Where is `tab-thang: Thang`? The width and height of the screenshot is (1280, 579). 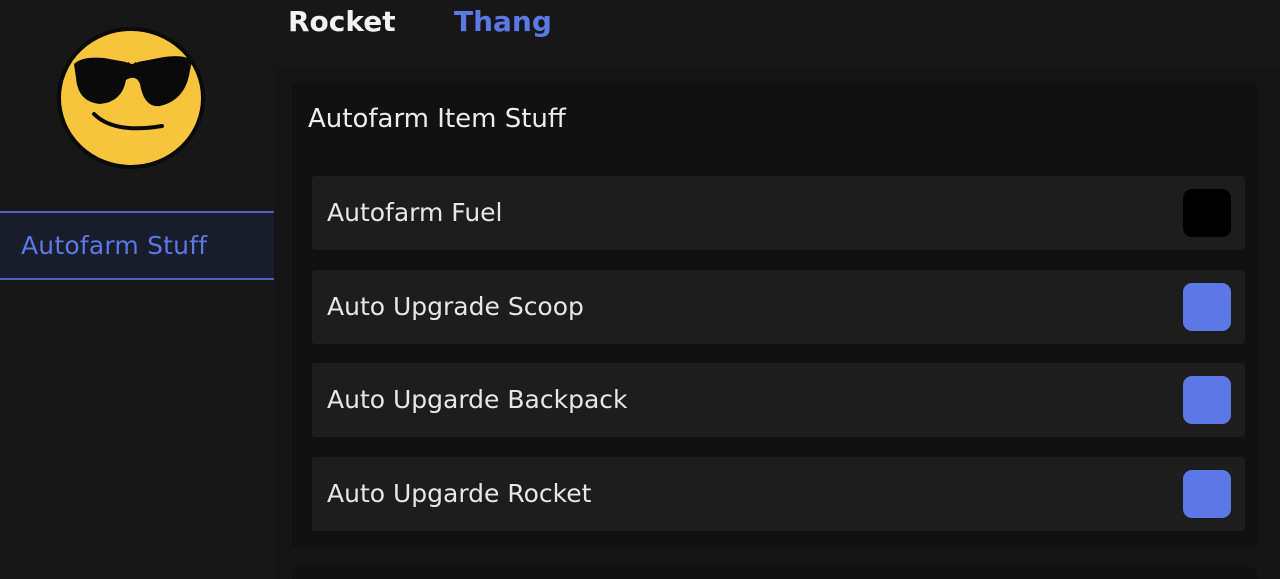 tab-thang: Thang is located at coordinates (503, 22).